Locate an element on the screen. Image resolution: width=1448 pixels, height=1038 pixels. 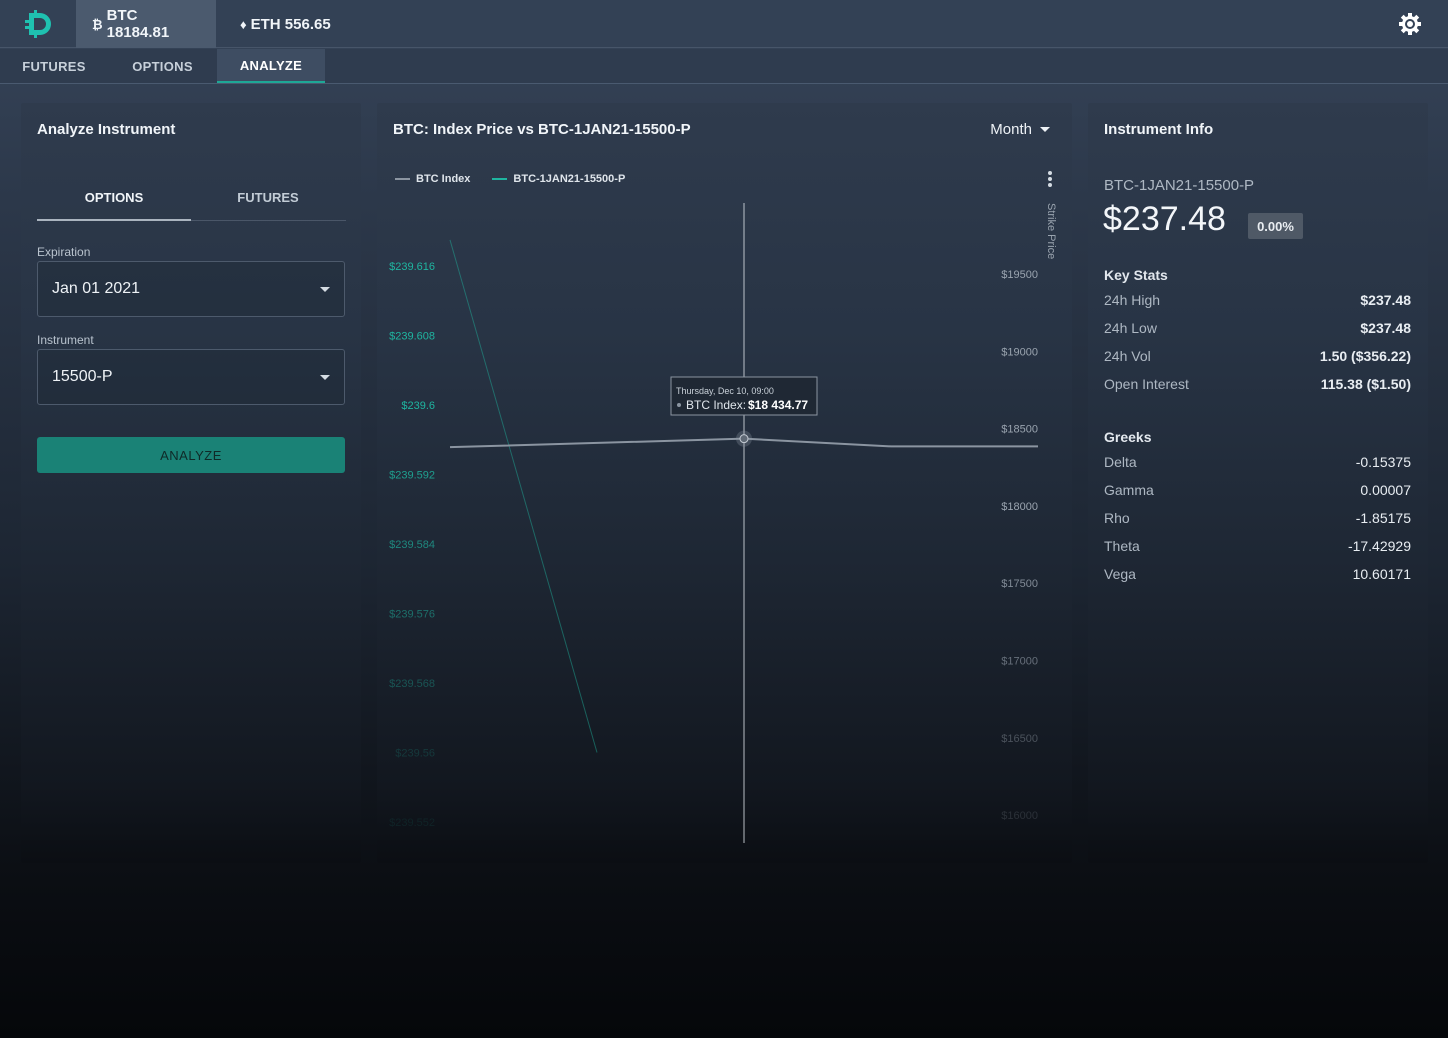
price-change-badge: 0.00% is located at coordinates (1275, 226).